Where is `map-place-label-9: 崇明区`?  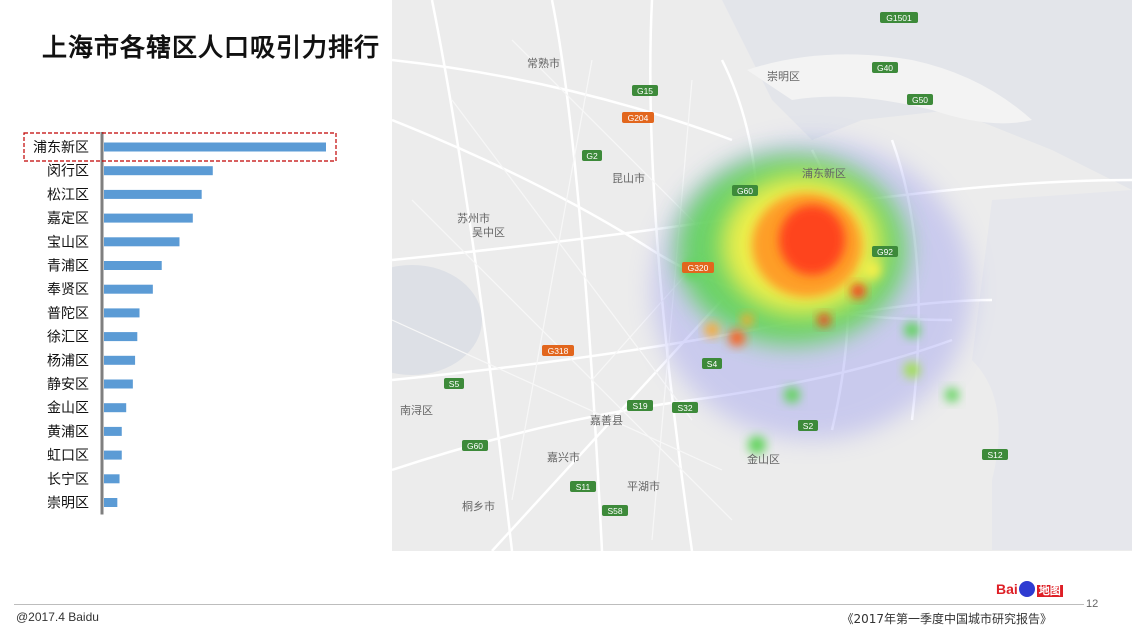 map-place-label-9: 崇明区 is located at coordinates (783, 76).